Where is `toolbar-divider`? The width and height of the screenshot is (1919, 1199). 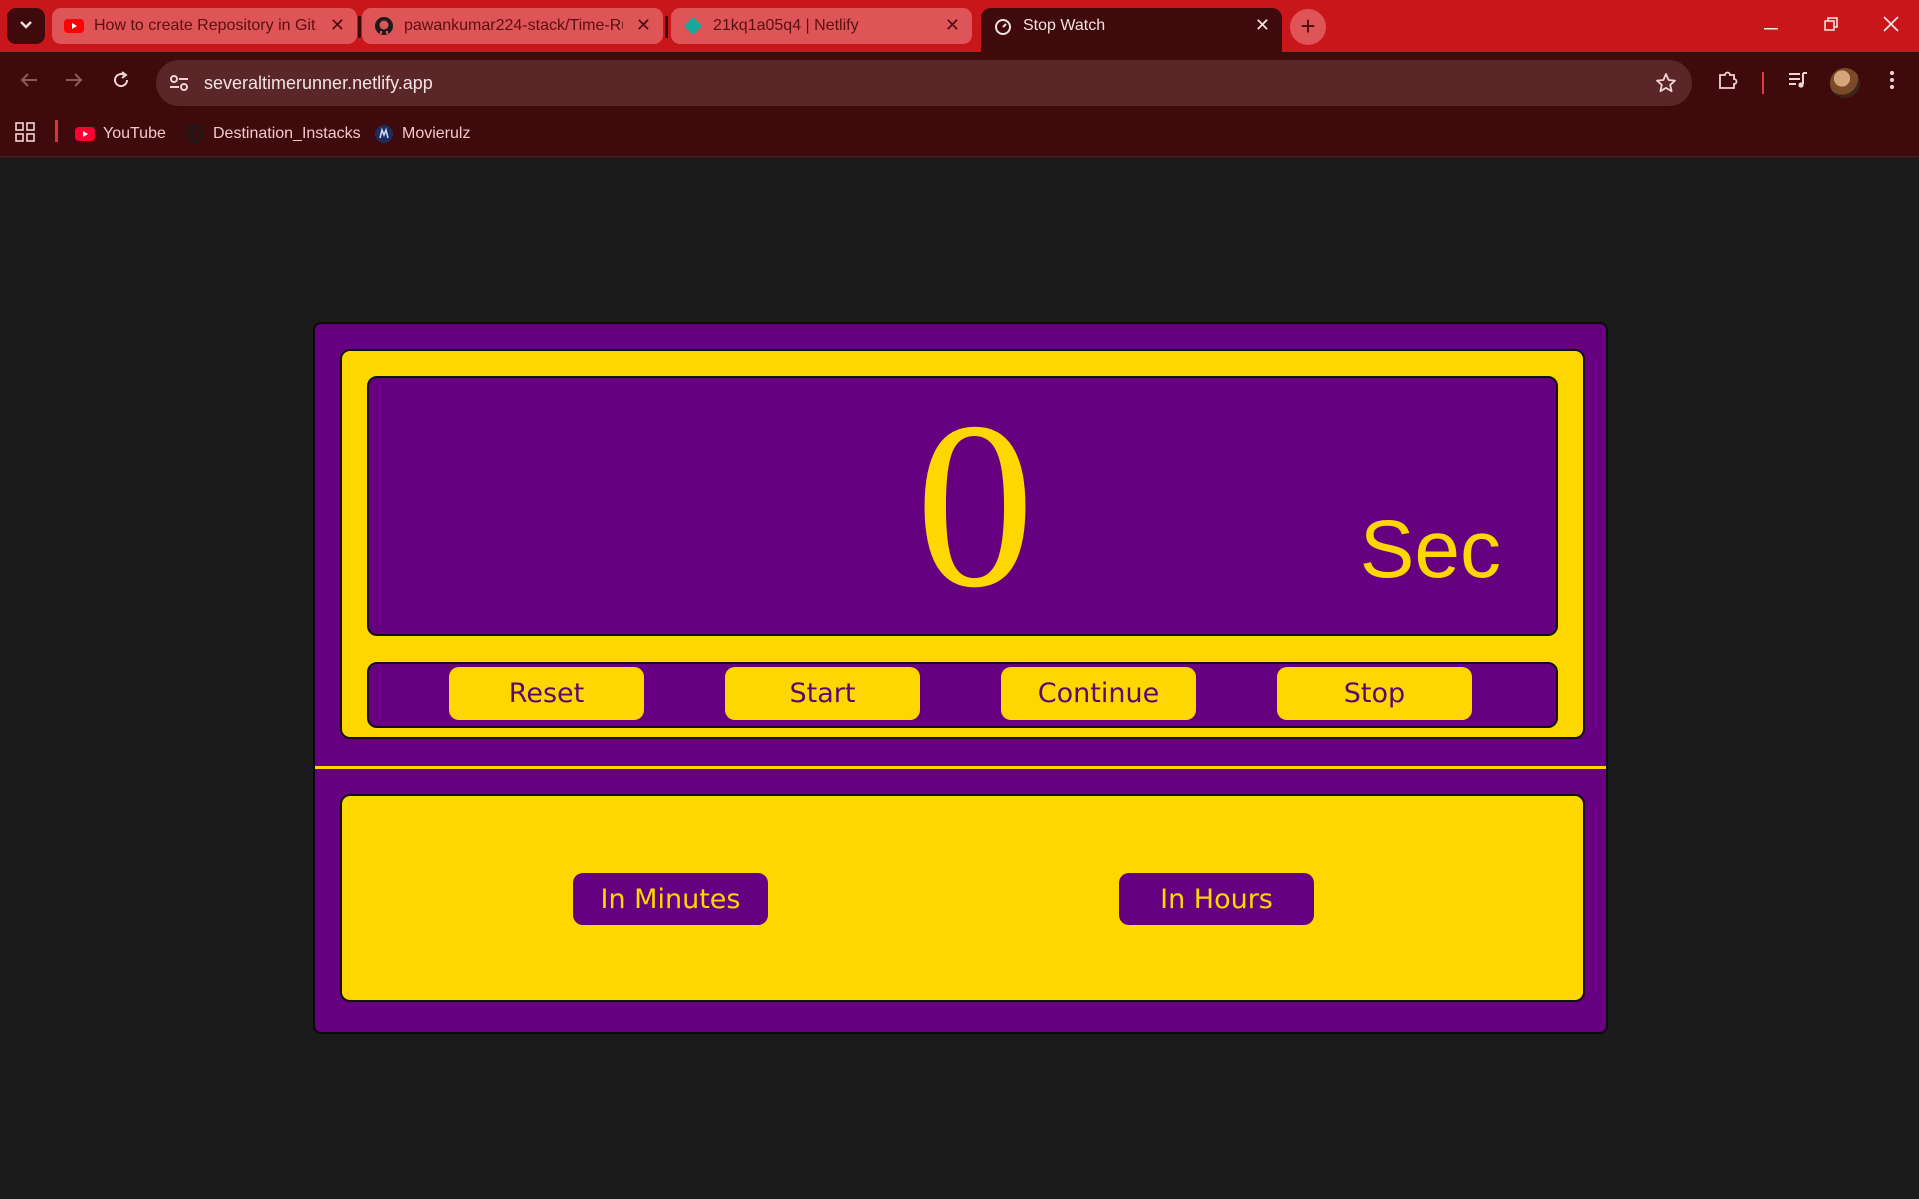
toolbar-divider is located at coordinates (1763, 83).